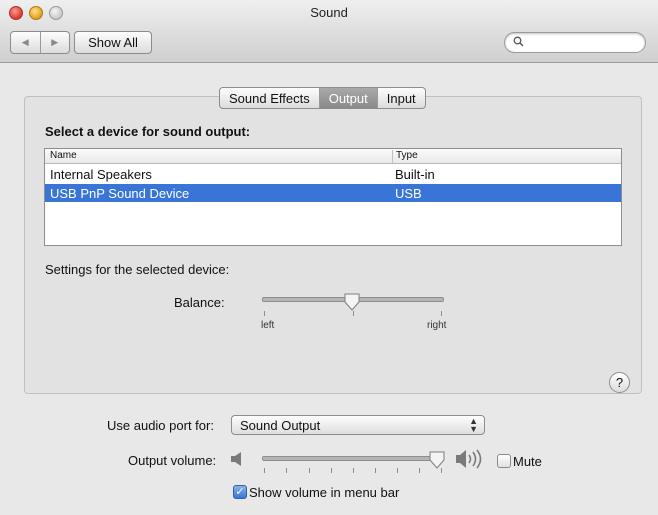  I want to click on show-all-button: Show All, so click(113, 42).